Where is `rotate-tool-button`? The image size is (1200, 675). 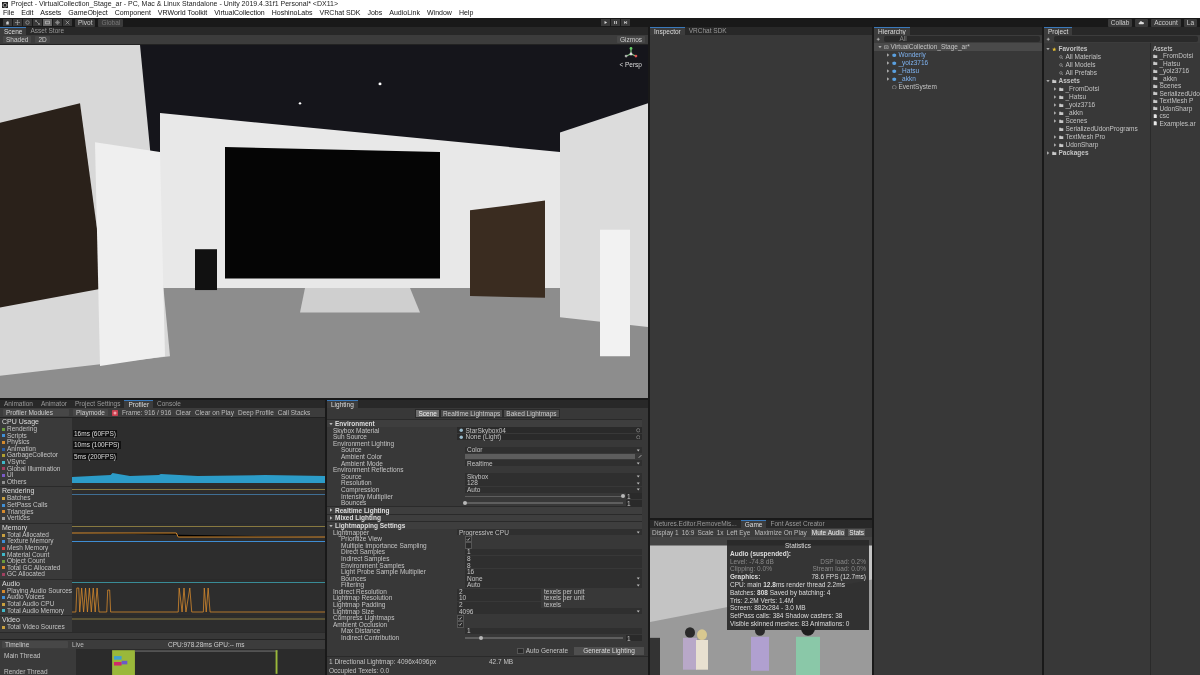
rotate-tool-button is located at coordinates (27, 22).